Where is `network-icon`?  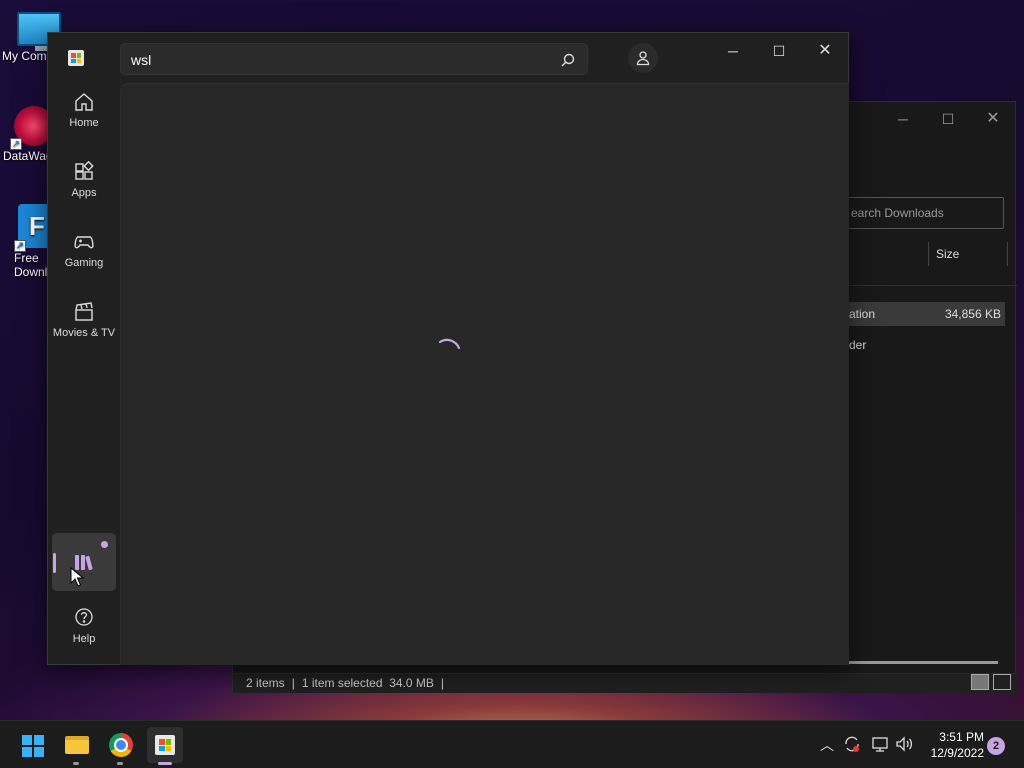 network-icon is located at coordinates (880, 744).